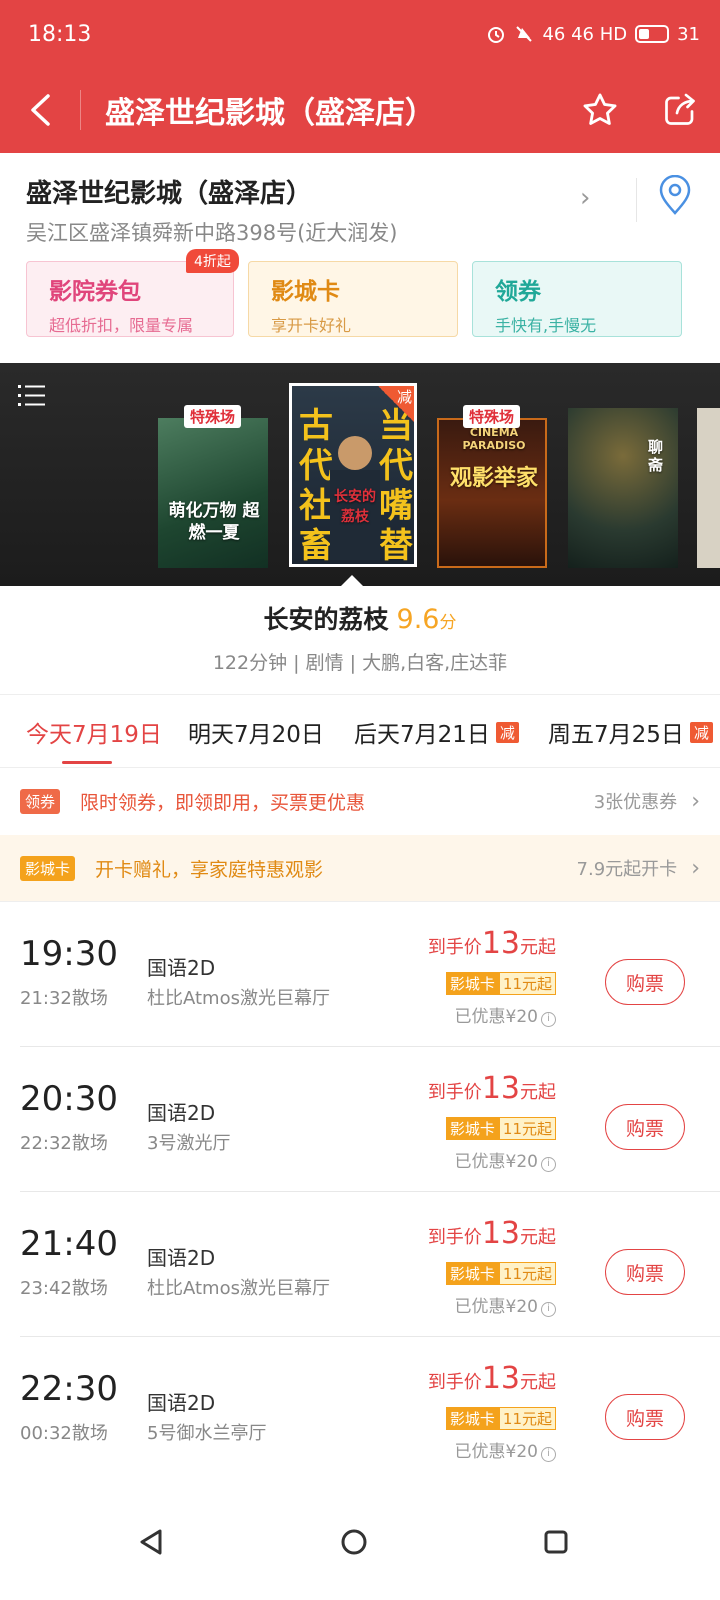  What do you see at coordinates (656, 456) in the screenshot?
I see `poster-title: 聊斋` at bounding box center [656, 456].